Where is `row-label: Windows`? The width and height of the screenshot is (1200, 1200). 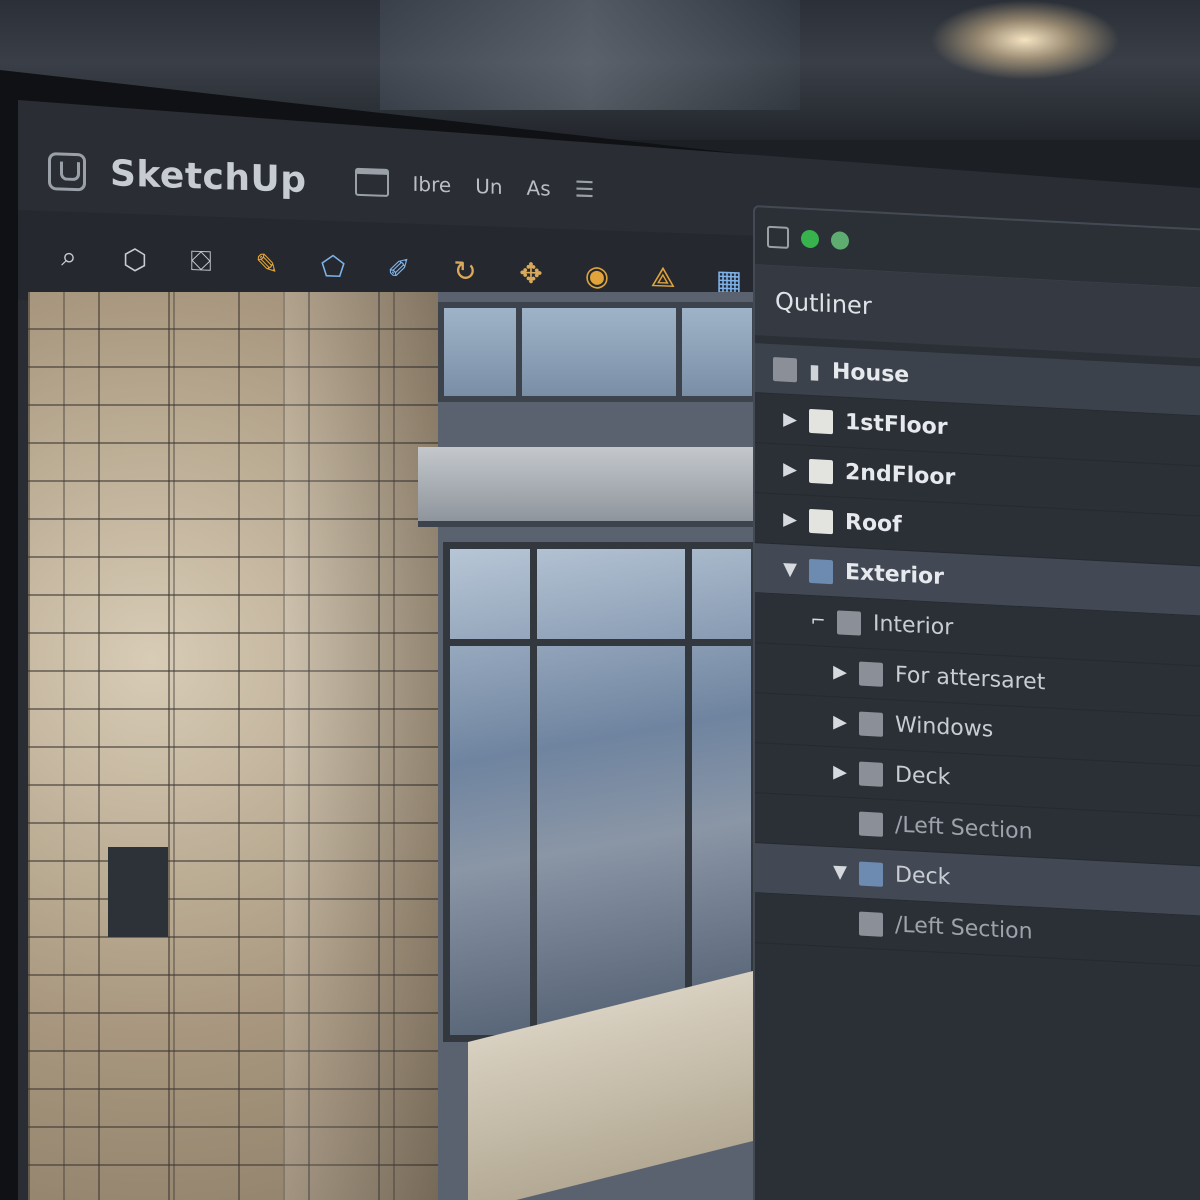
row-label: Windows is located at coordinates (944, 727).